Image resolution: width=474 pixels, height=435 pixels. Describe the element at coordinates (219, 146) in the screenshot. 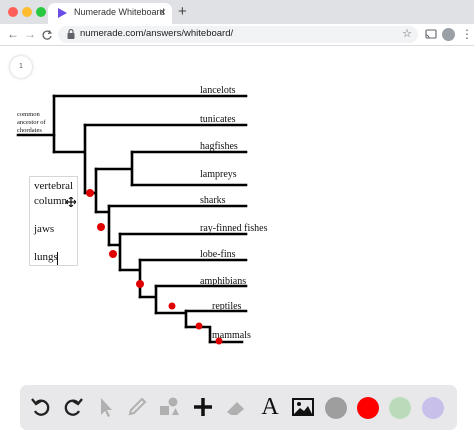

I see `taxon-label-hagfishes: hagfishes` at that location.